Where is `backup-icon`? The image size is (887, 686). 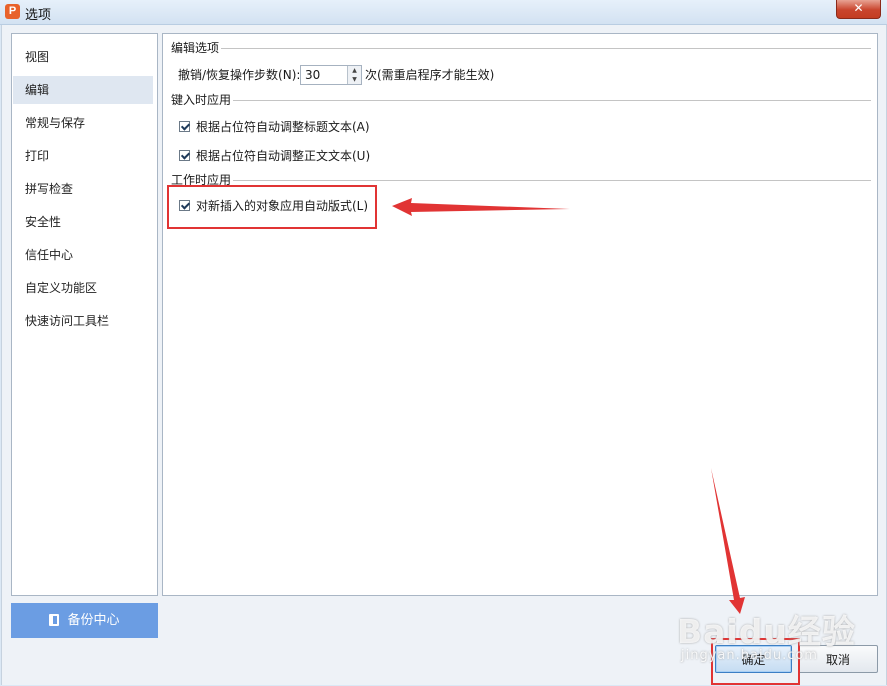 backup-icon is located at coordinates (54, 620).